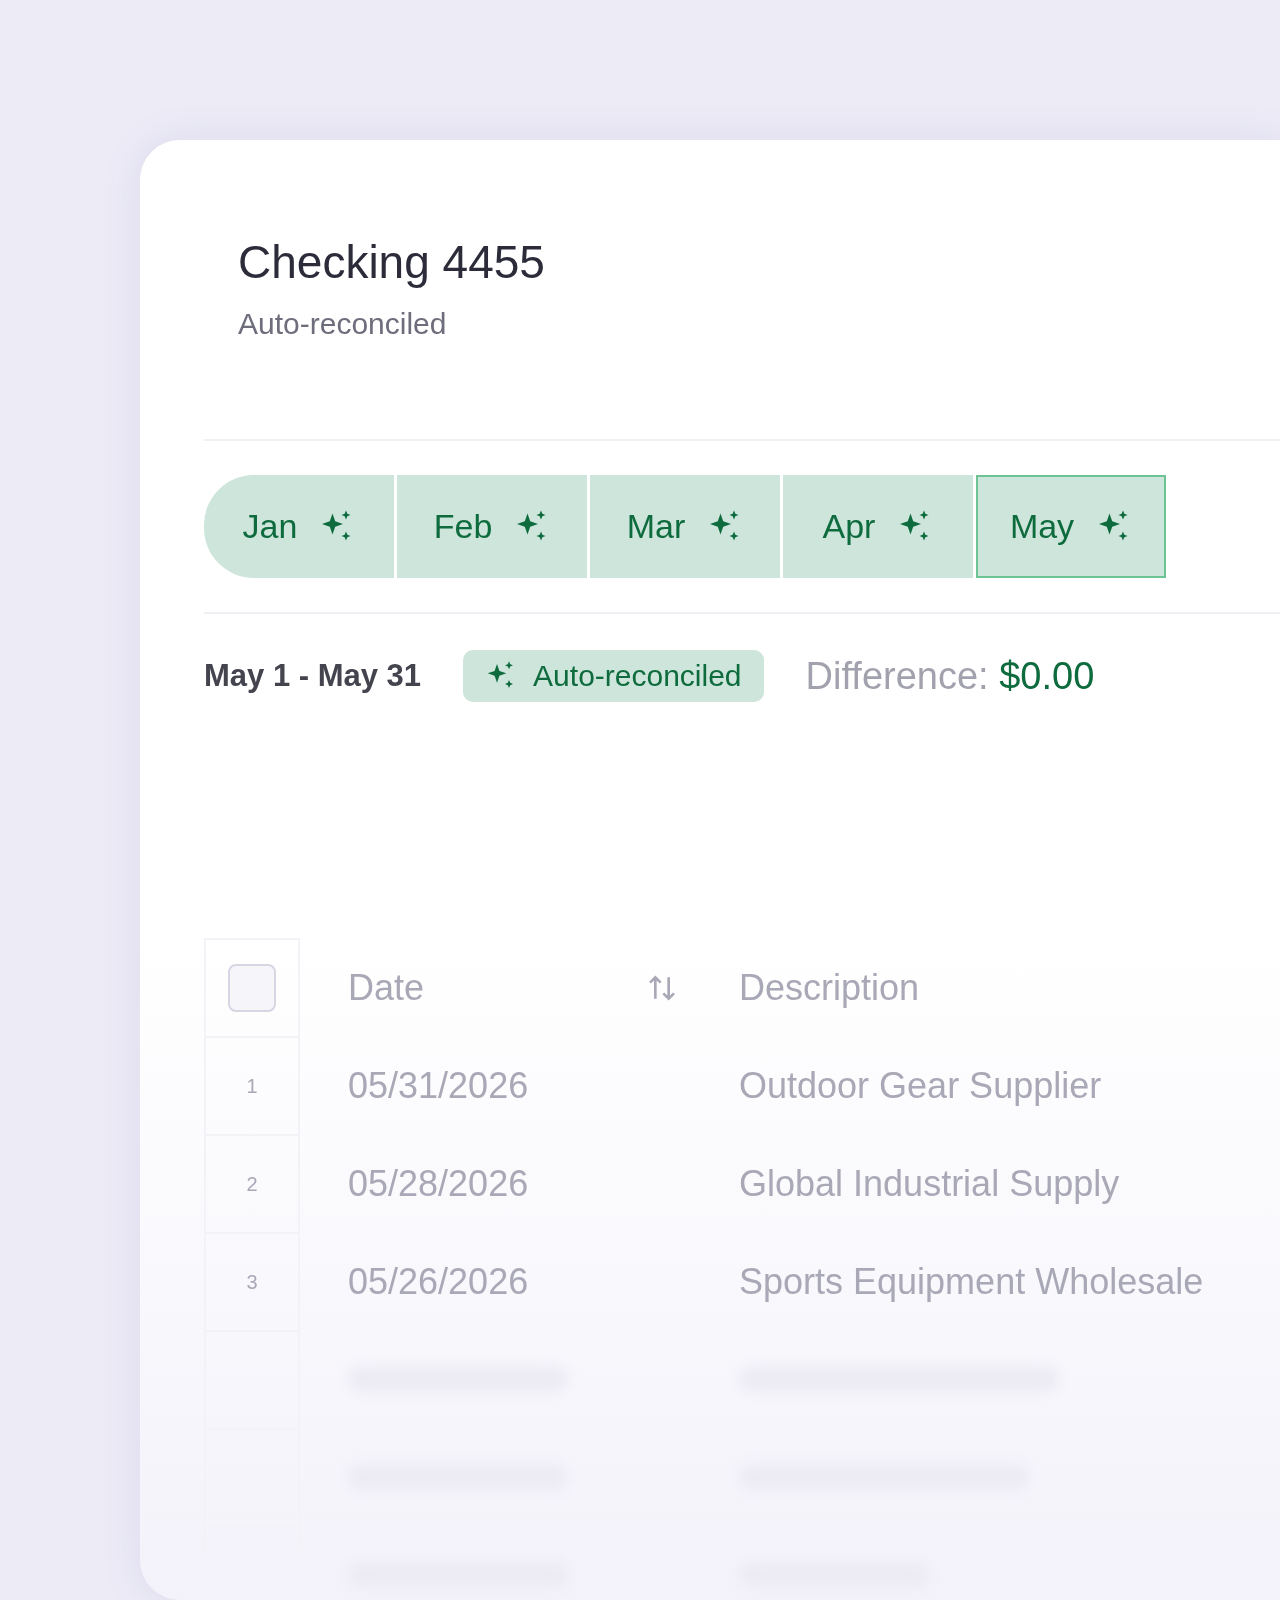 The width and height of the screenshot is (1280, 1600). I want to click on status-badge-text: Auto-reconciled, so click(637, 676).